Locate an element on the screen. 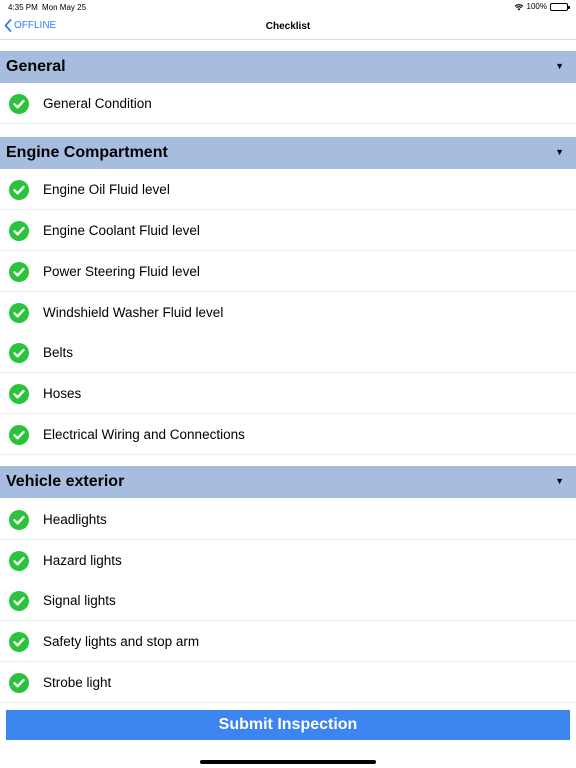 This screenshot has width=576, height=768. wifi-icon is located at coordinates (519, 7).